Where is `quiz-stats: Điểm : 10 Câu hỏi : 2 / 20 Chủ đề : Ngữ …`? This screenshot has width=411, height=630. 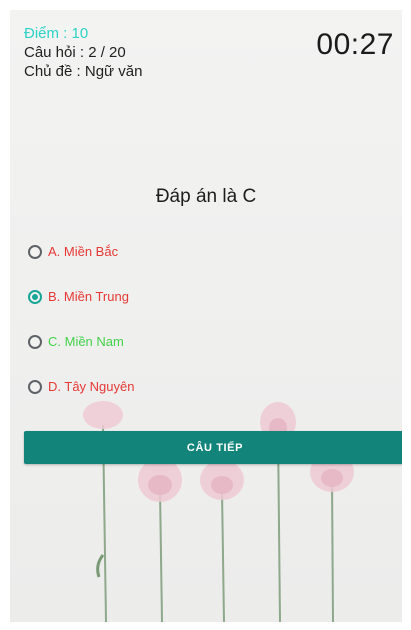
quiz-stats: Điểm : 10 Câu hỏi : 2 / 20 Chủ đề : Ngữ … is located at coordinates (83, 52).